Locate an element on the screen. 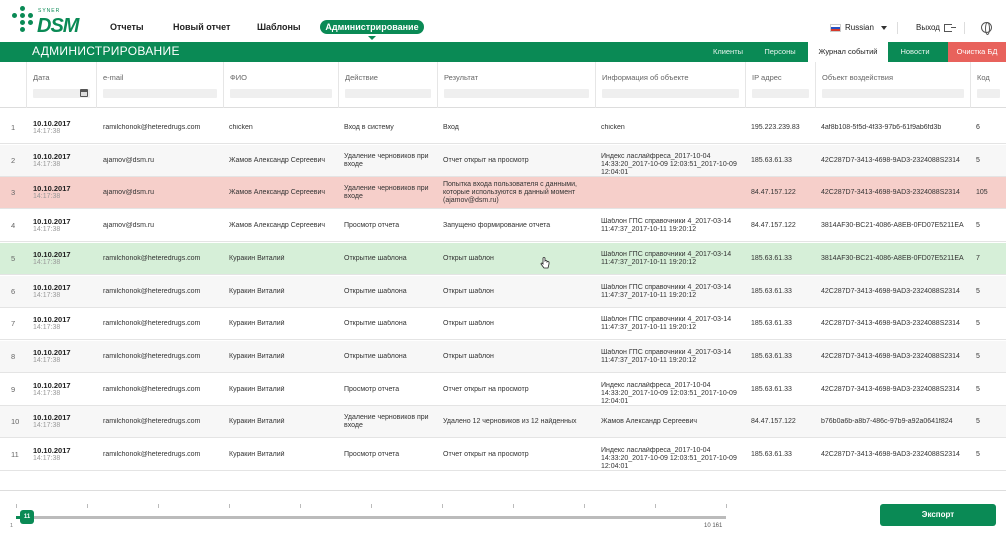 Image resolution: width=1006 pixels, height=540 pixels. column-object-info: Информация об объекте is located at coordinates (670, 85).